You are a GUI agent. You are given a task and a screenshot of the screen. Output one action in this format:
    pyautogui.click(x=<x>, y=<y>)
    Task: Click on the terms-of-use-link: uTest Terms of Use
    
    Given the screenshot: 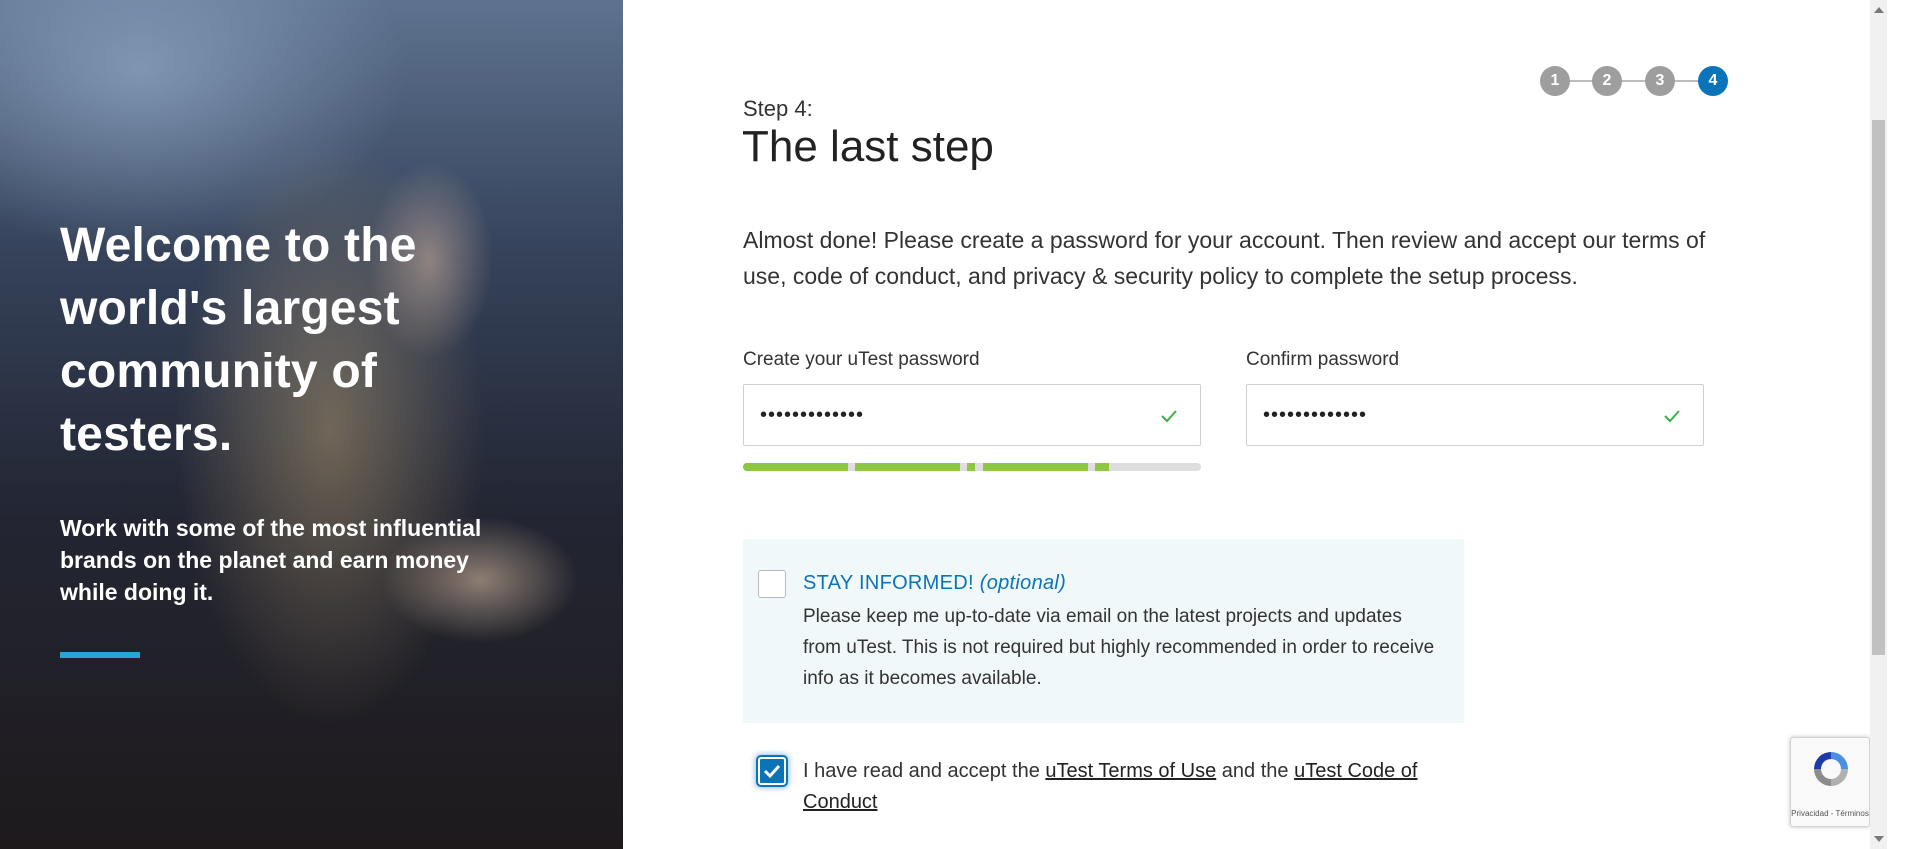 What is the action you would take?
    pyautogui.click(x=1130, y=771)
    